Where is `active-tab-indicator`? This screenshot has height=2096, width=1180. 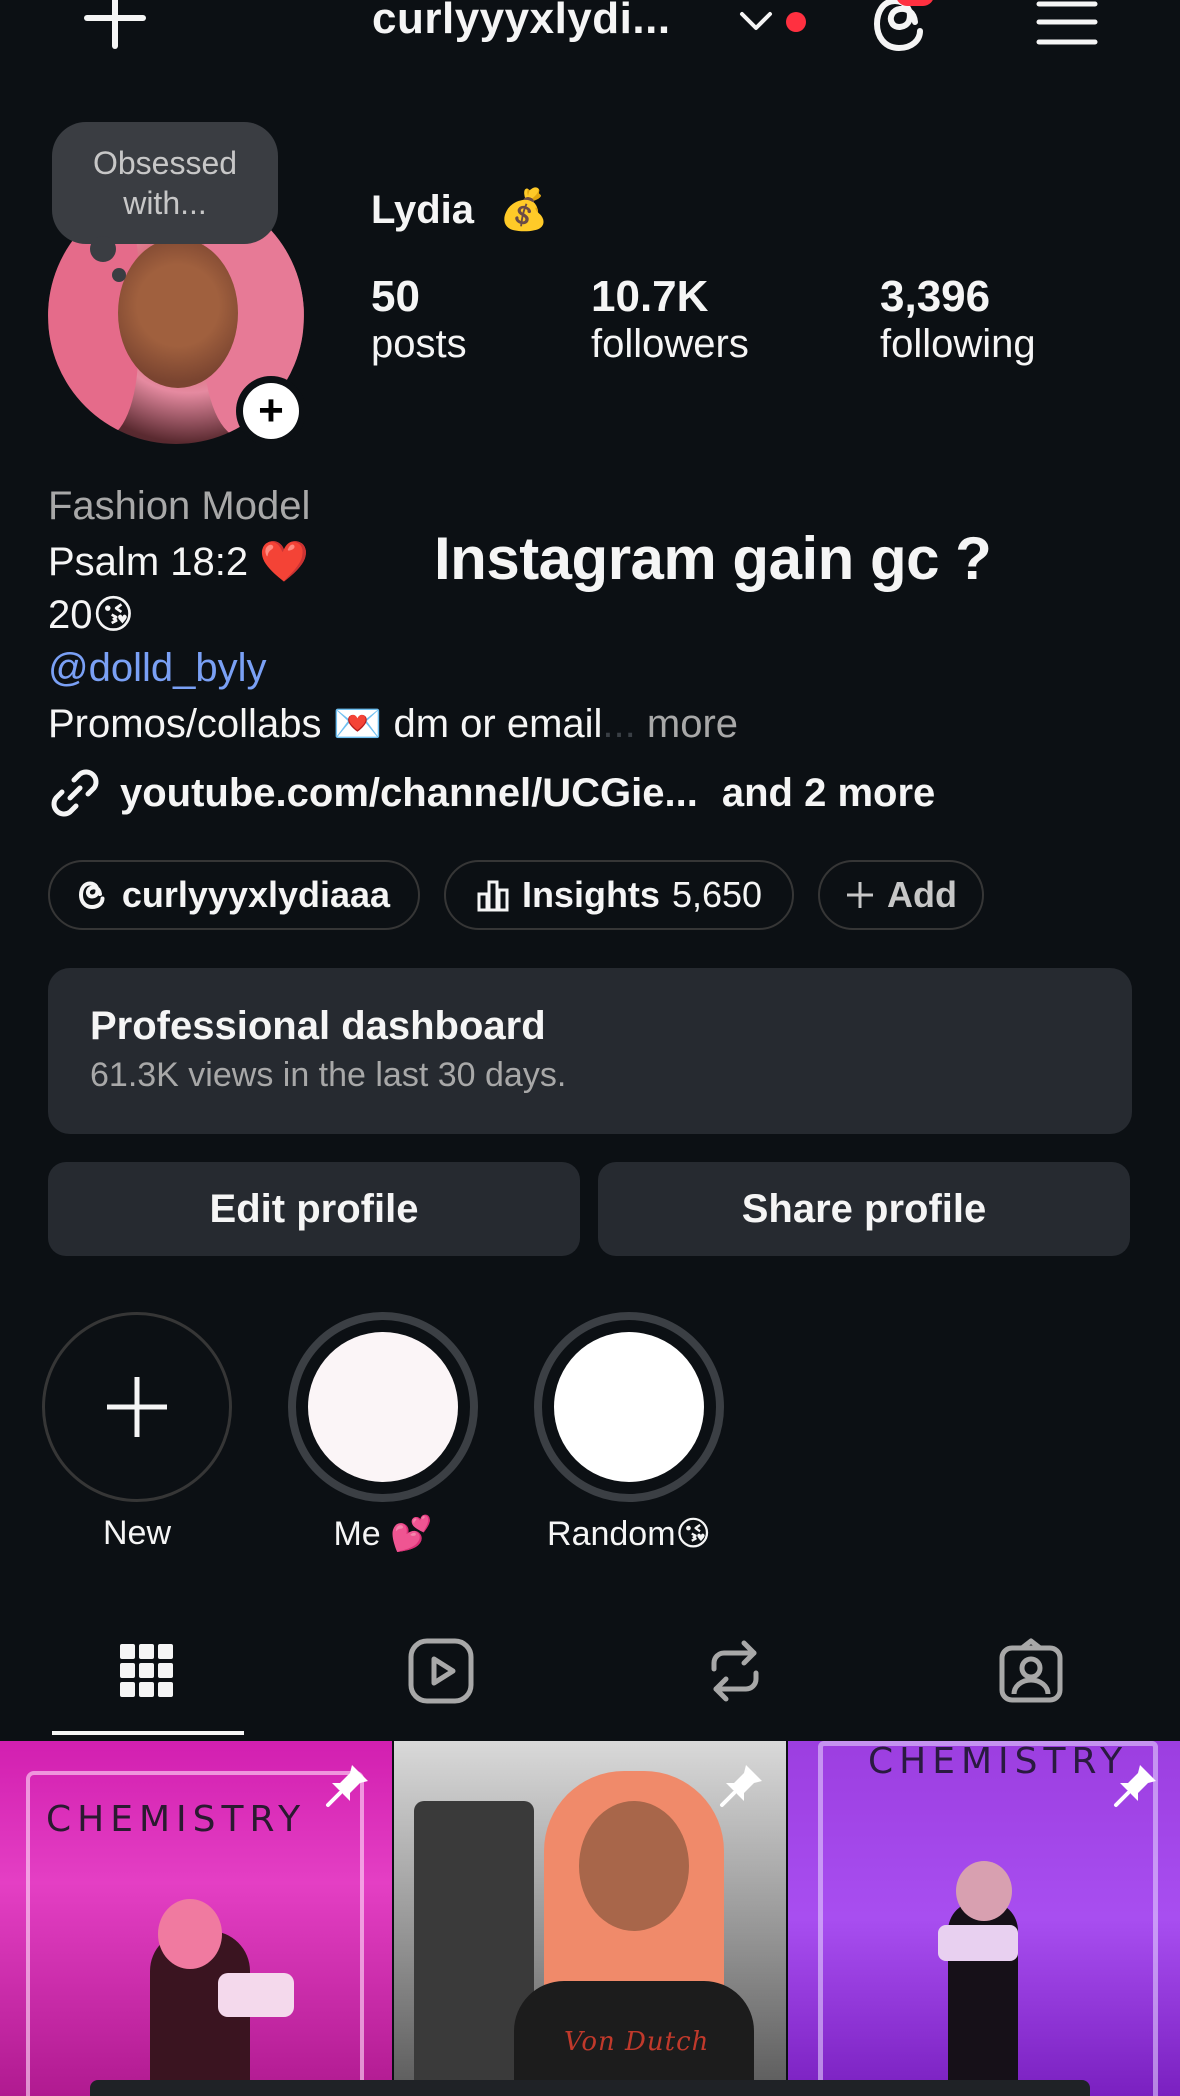
active-tab-indicator is located at coordinates (148, 1733).